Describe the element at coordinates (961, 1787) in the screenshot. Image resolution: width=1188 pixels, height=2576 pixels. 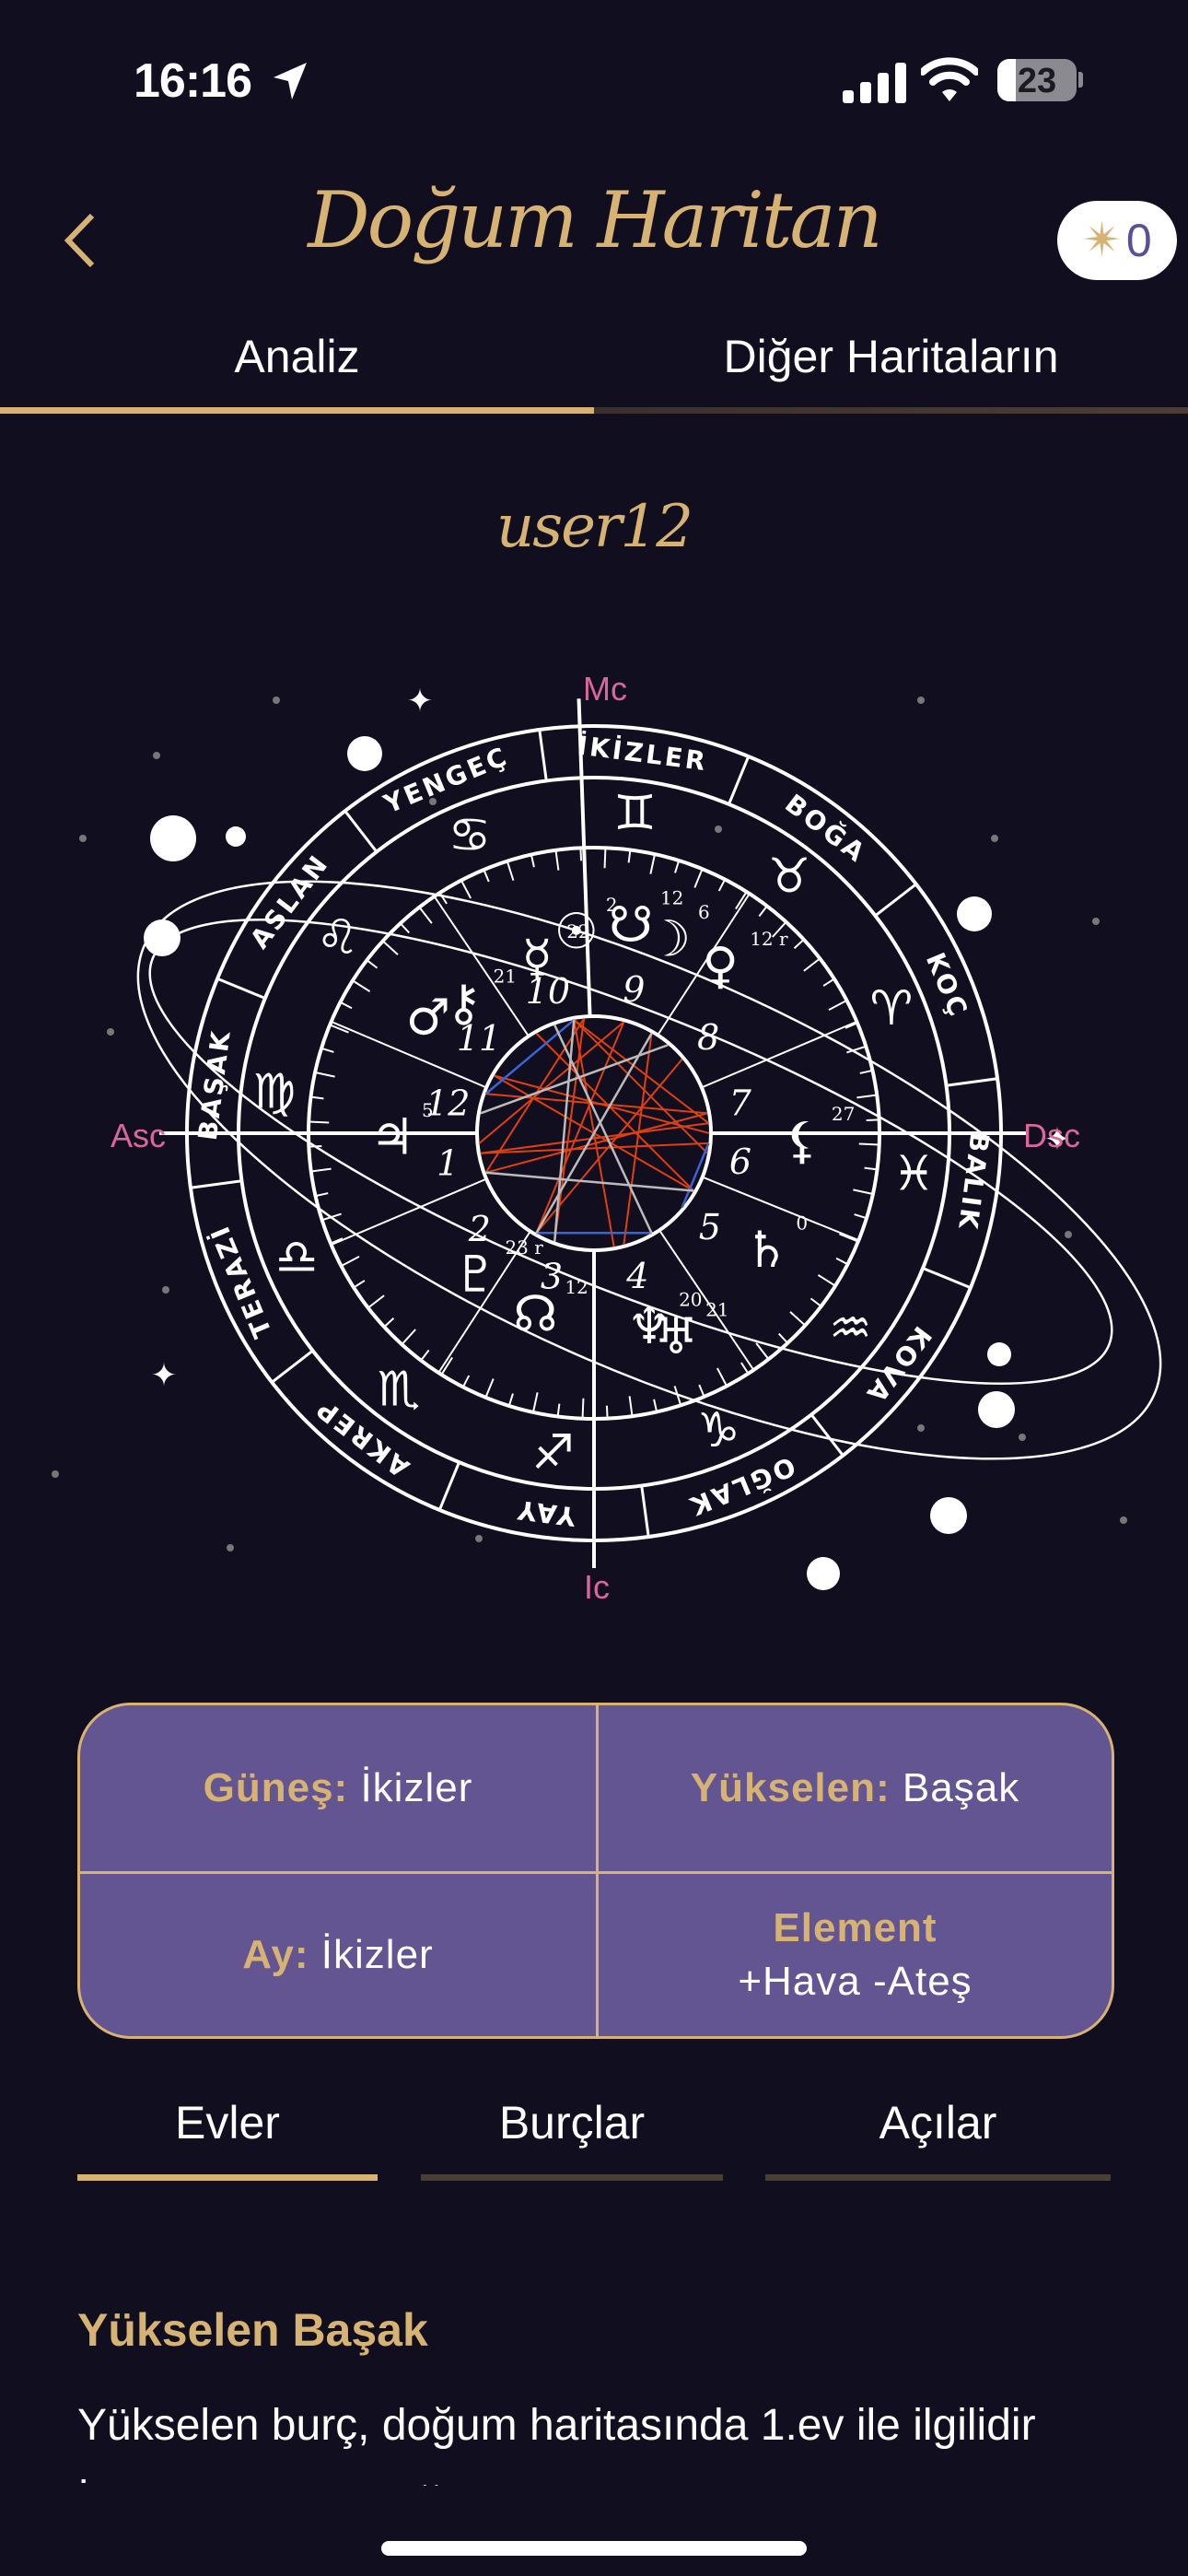
I see `rising-value: Başak` at that location.